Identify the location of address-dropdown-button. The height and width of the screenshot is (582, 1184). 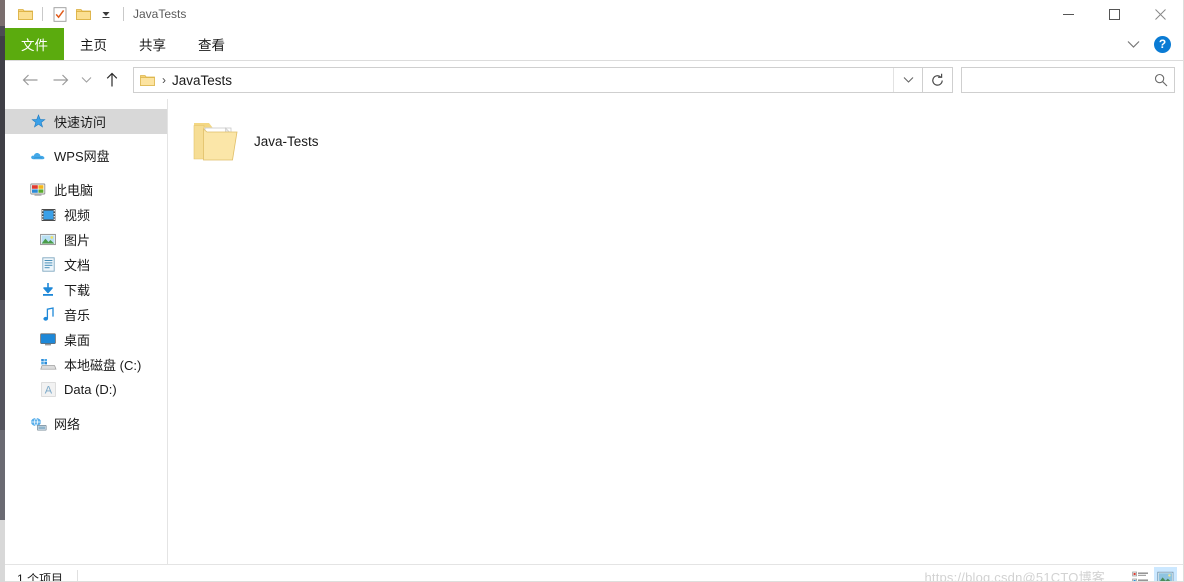
(907, 80).